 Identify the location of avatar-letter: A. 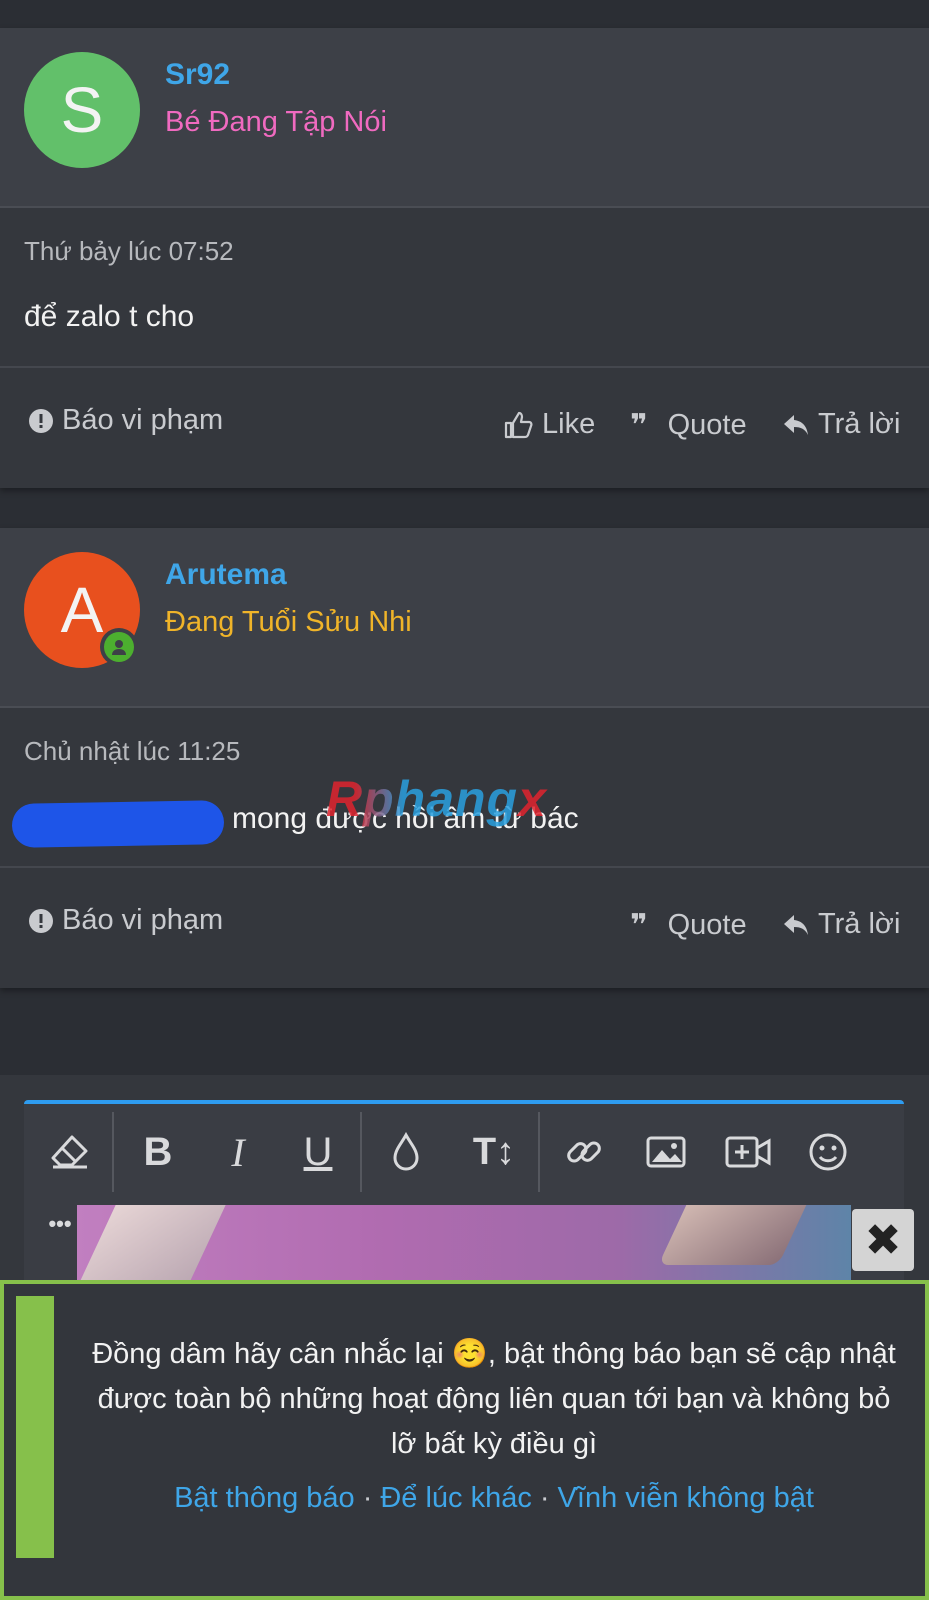
(82, 610).